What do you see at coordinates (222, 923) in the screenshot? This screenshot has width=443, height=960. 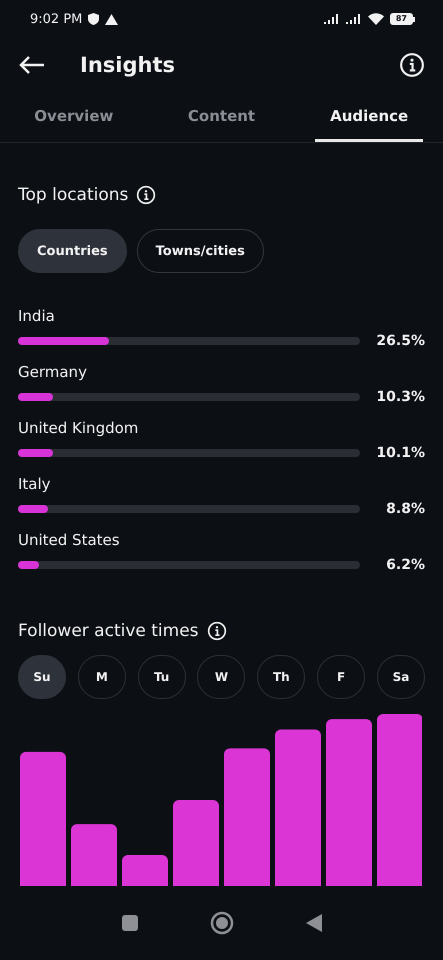 I see `home-icon` at bounding box center [222, 923].